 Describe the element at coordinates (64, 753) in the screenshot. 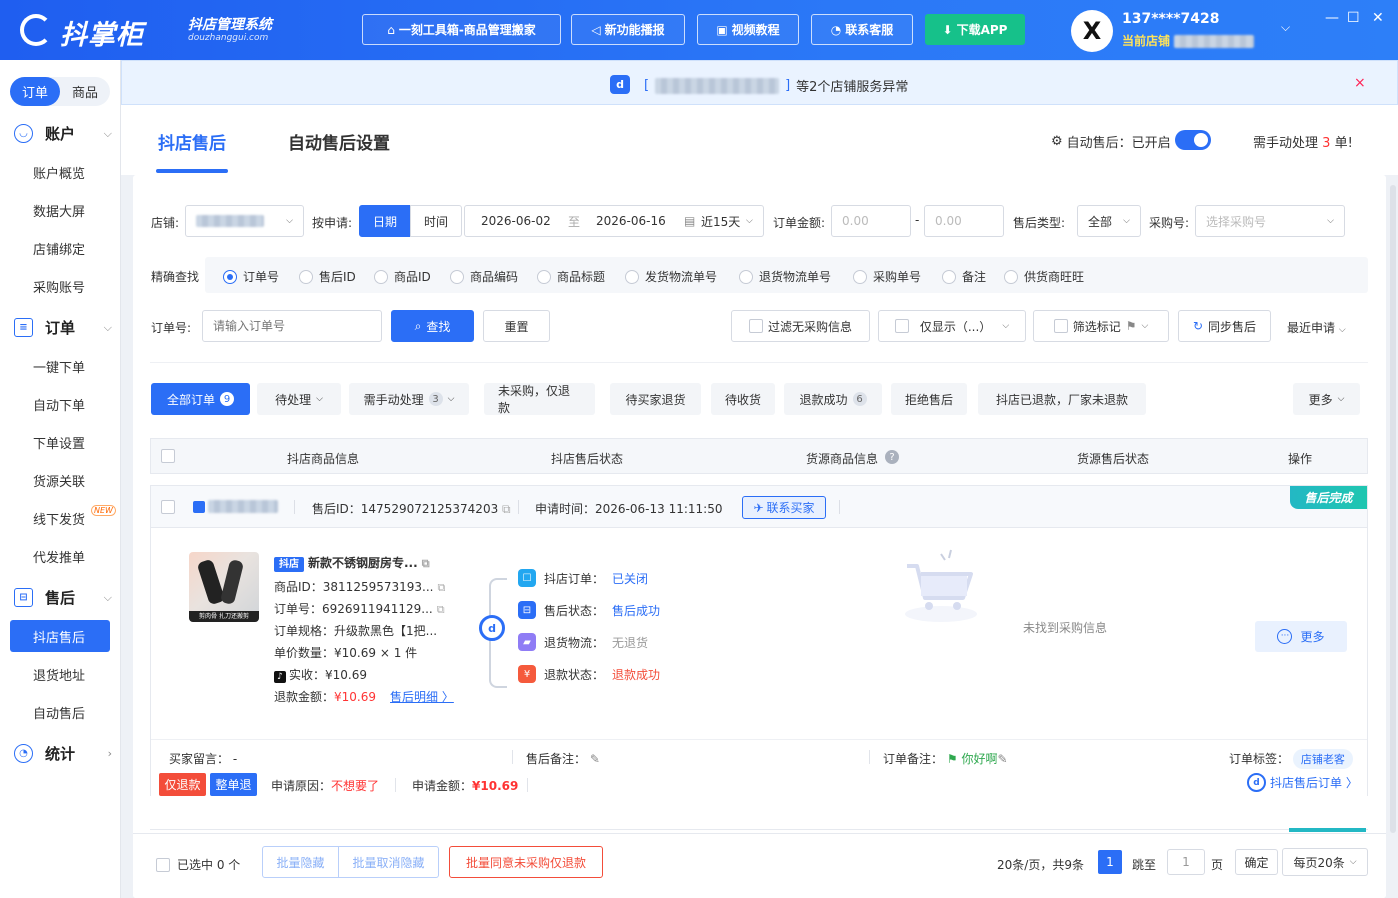

I see `sidebar-group-stats: ◔ 统计 ›` at that location.